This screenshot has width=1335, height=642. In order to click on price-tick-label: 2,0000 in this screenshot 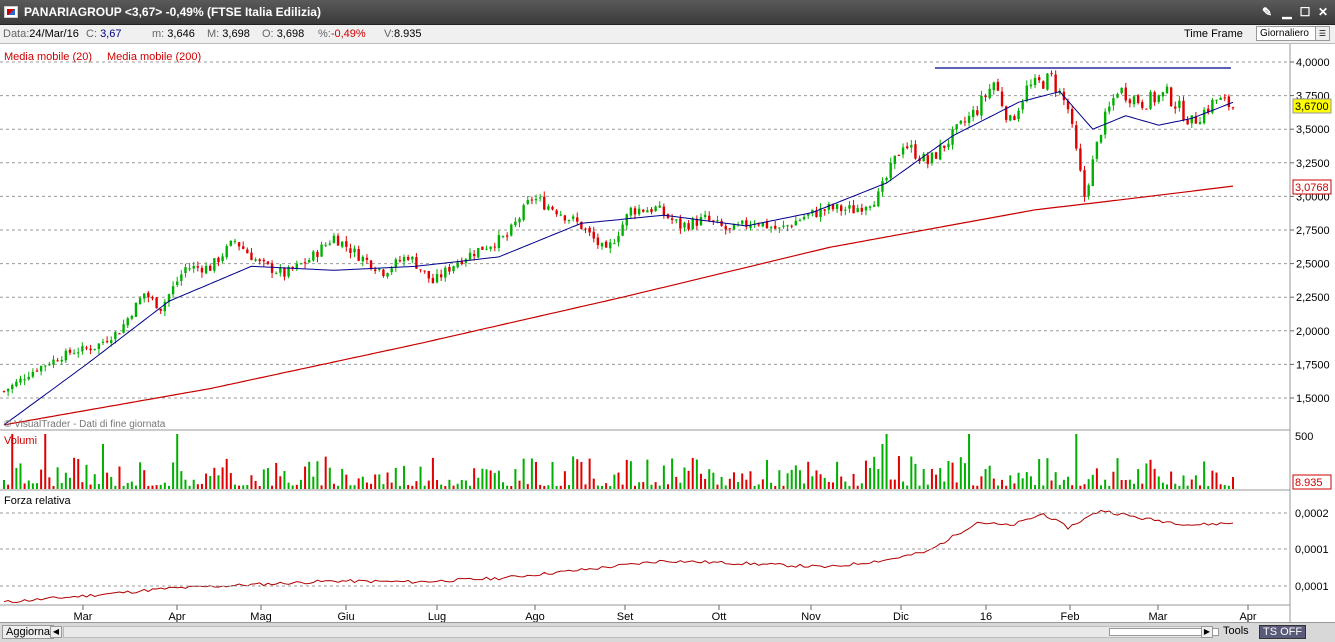, I will do `click(1313, 332)`.